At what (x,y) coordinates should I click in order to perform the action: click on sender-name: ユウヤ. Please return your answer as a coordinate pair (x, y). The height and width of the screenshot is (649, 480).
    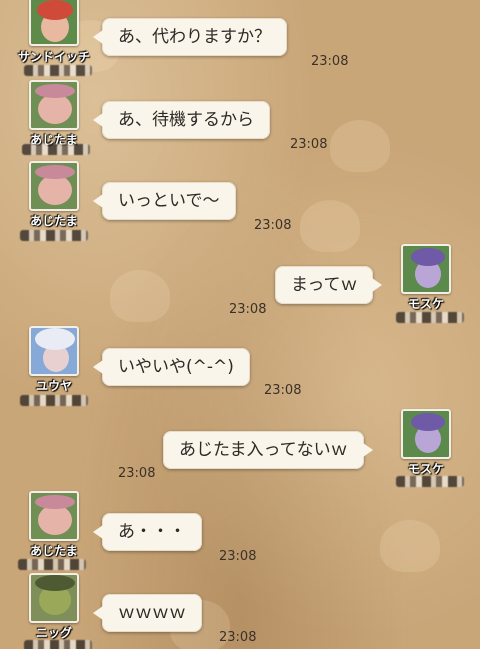
    Looking at the image, I should click on (53, 386).